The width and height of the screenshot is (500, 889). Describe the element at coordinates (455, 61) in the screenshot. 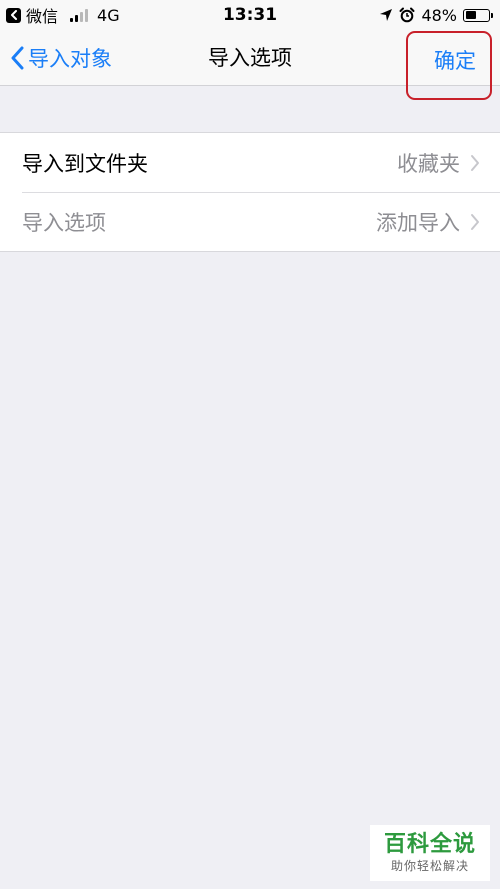

I see `confirm-button: 确定` at that location.